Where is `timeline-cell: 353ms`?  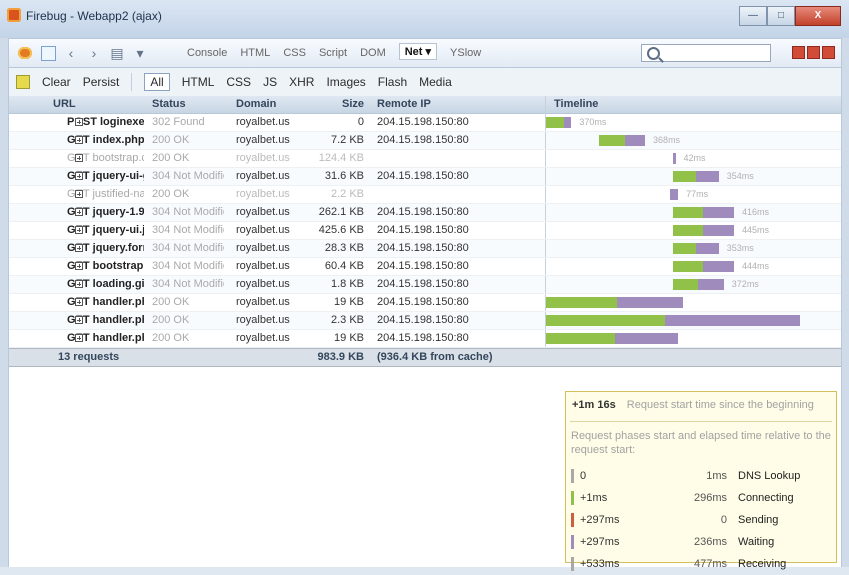 timeline-cell: 353ms is located at coordinates (672, 248).